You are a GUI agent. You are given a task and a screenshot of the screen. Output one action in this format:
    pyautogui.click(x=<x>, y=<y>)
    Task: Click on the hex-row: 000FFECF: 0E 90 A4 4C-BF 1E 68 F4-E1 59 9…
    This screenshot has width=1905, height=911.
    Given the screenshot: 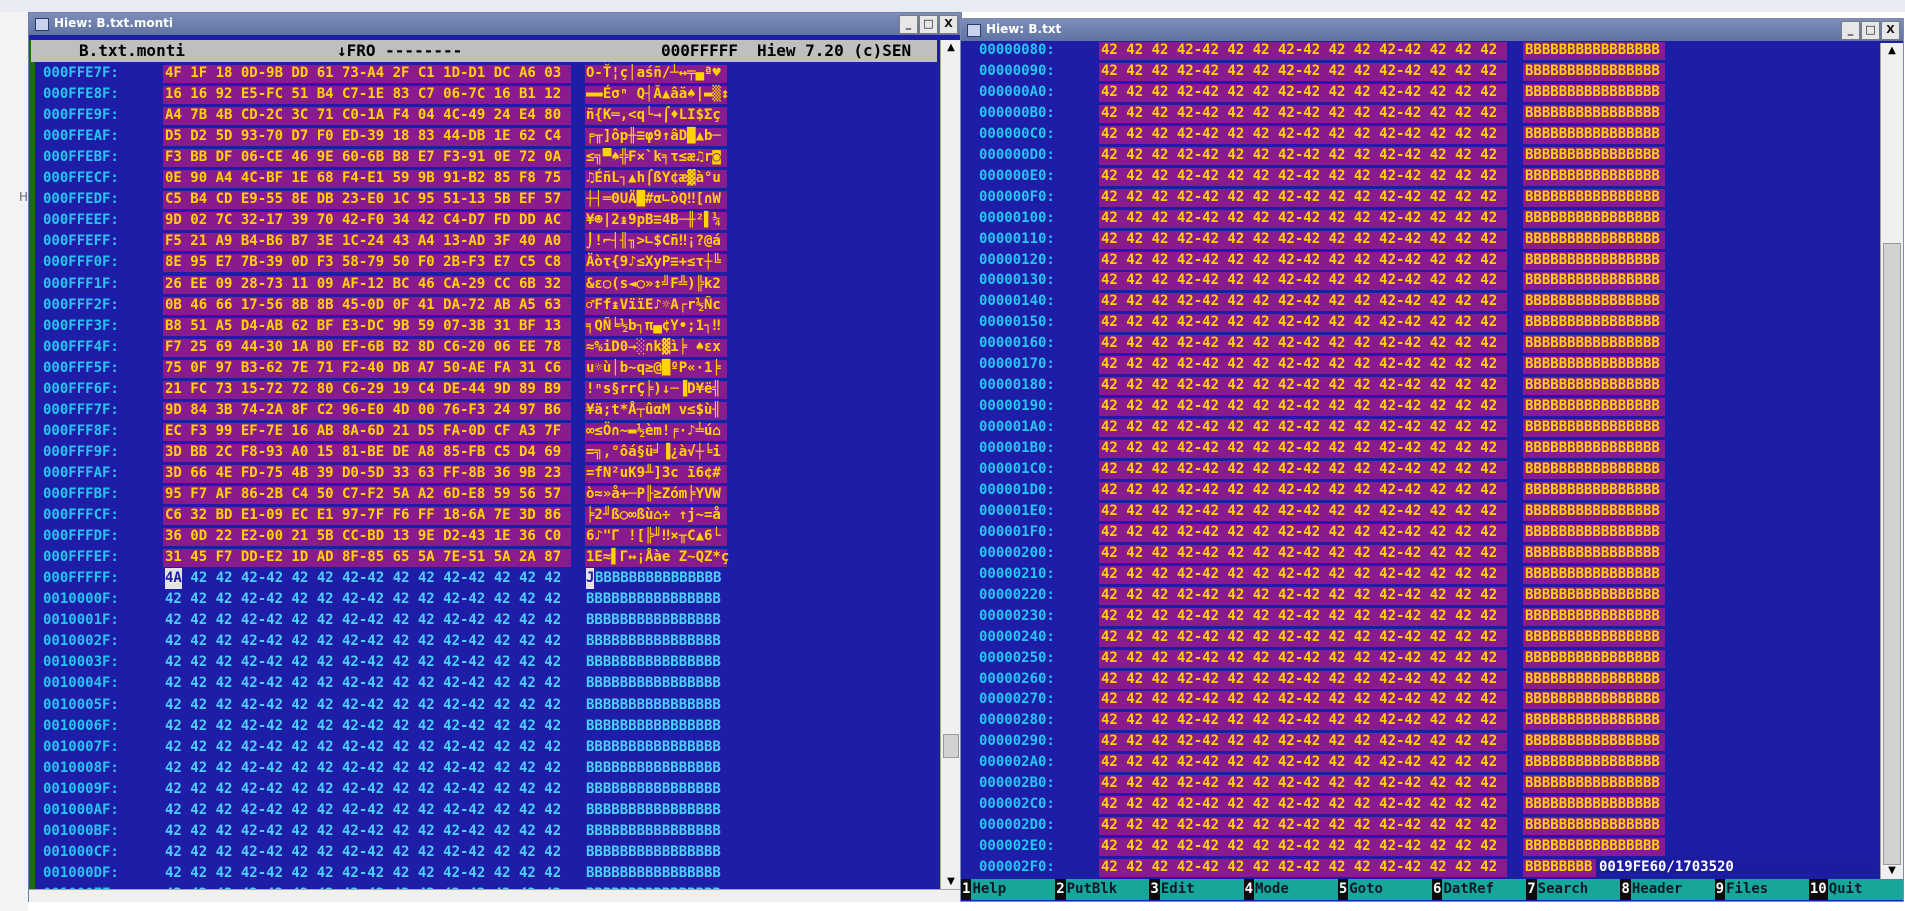 What is the action you would take?
    pyautogui.click(x=479, y=178)
    